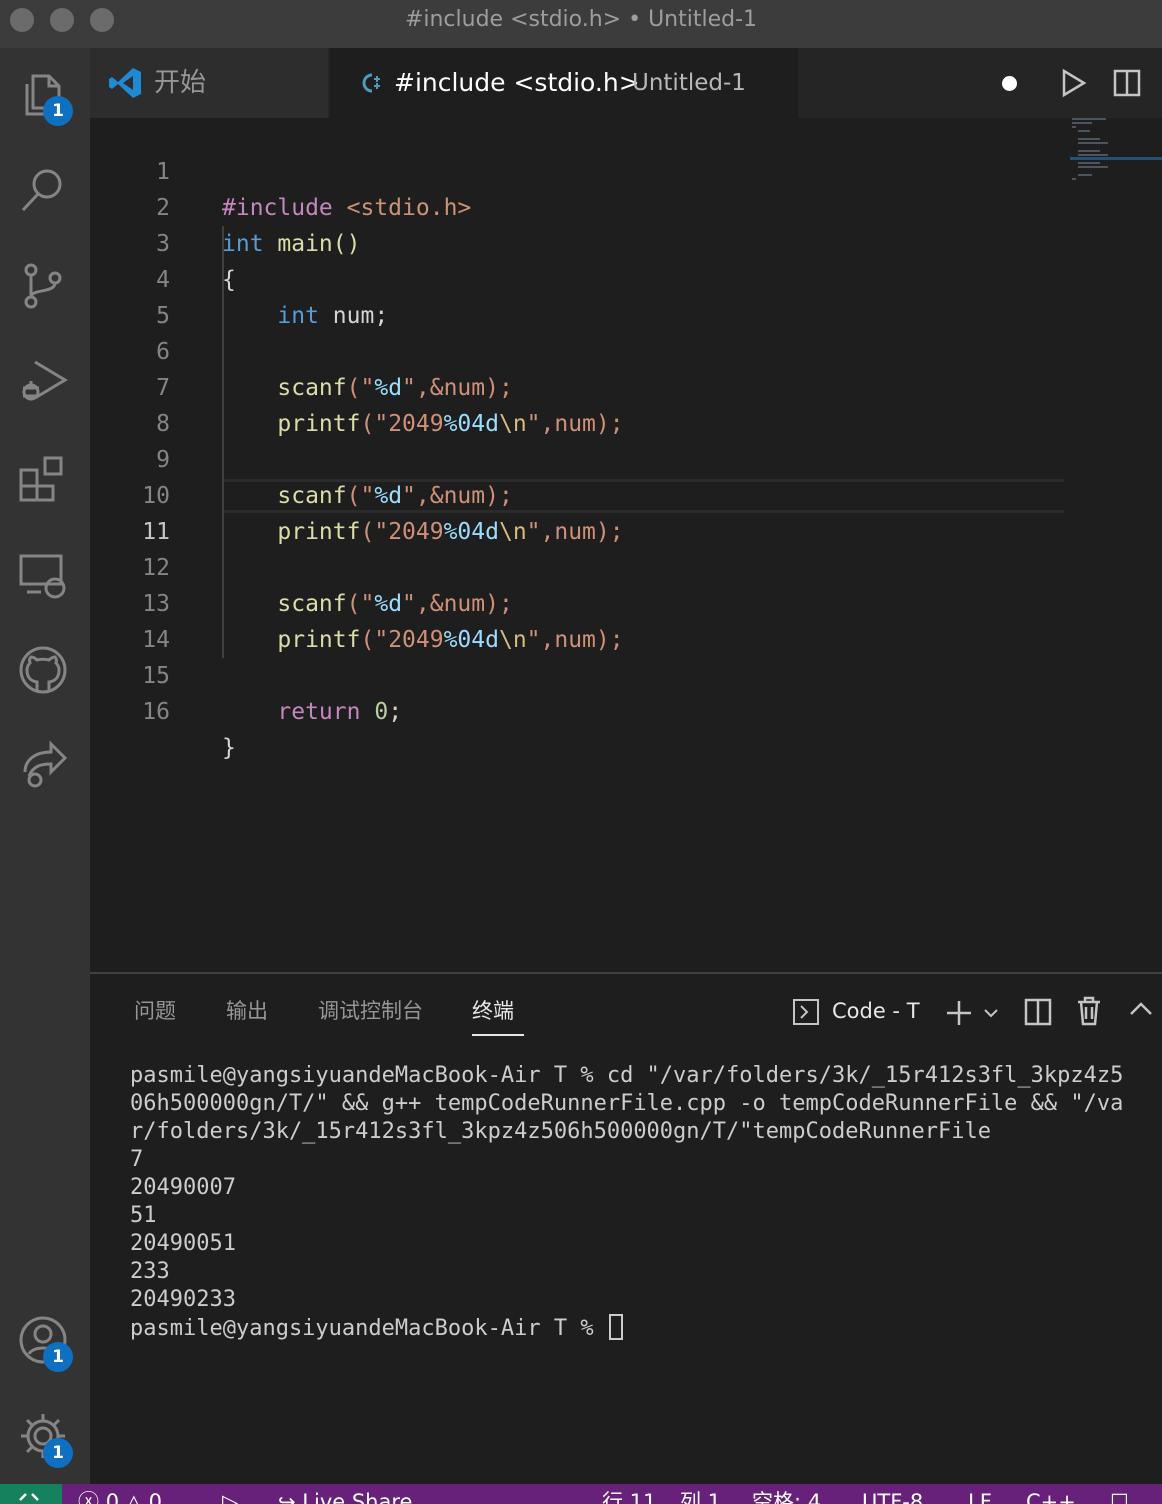 The width and height of the screenshot is (1162, 1504). I want to click on end-of-line: LF, so click(980, 1497).